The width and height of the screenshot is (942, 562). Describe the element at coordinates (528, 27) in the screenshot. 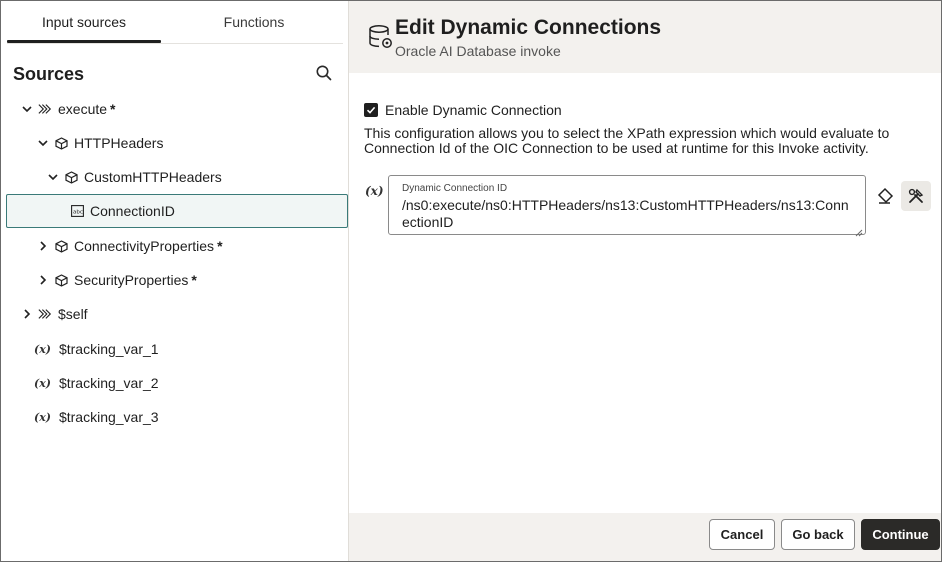

I see `dialog-title: Edit Dynamic Connections` at that location.